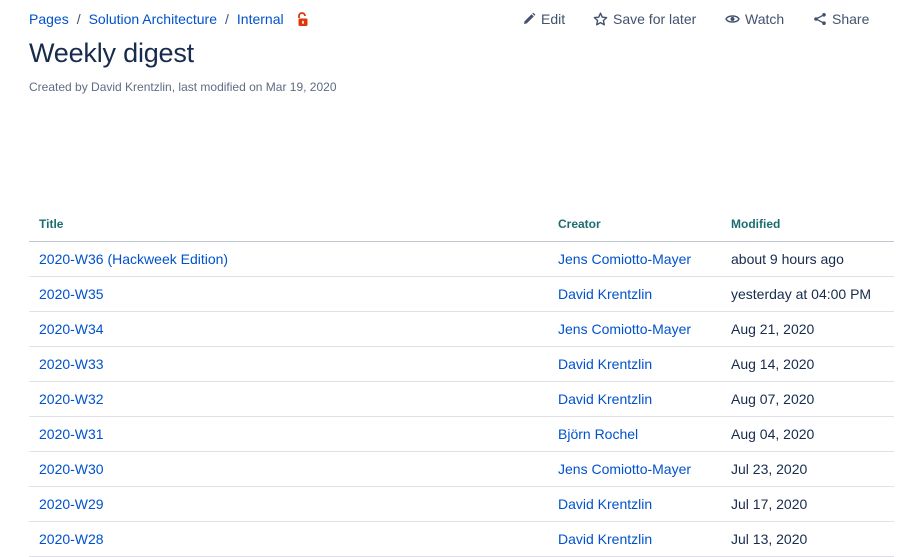 This screenshot has width=899, height=557. I want to click on share-button: Share, so click(841, 19).